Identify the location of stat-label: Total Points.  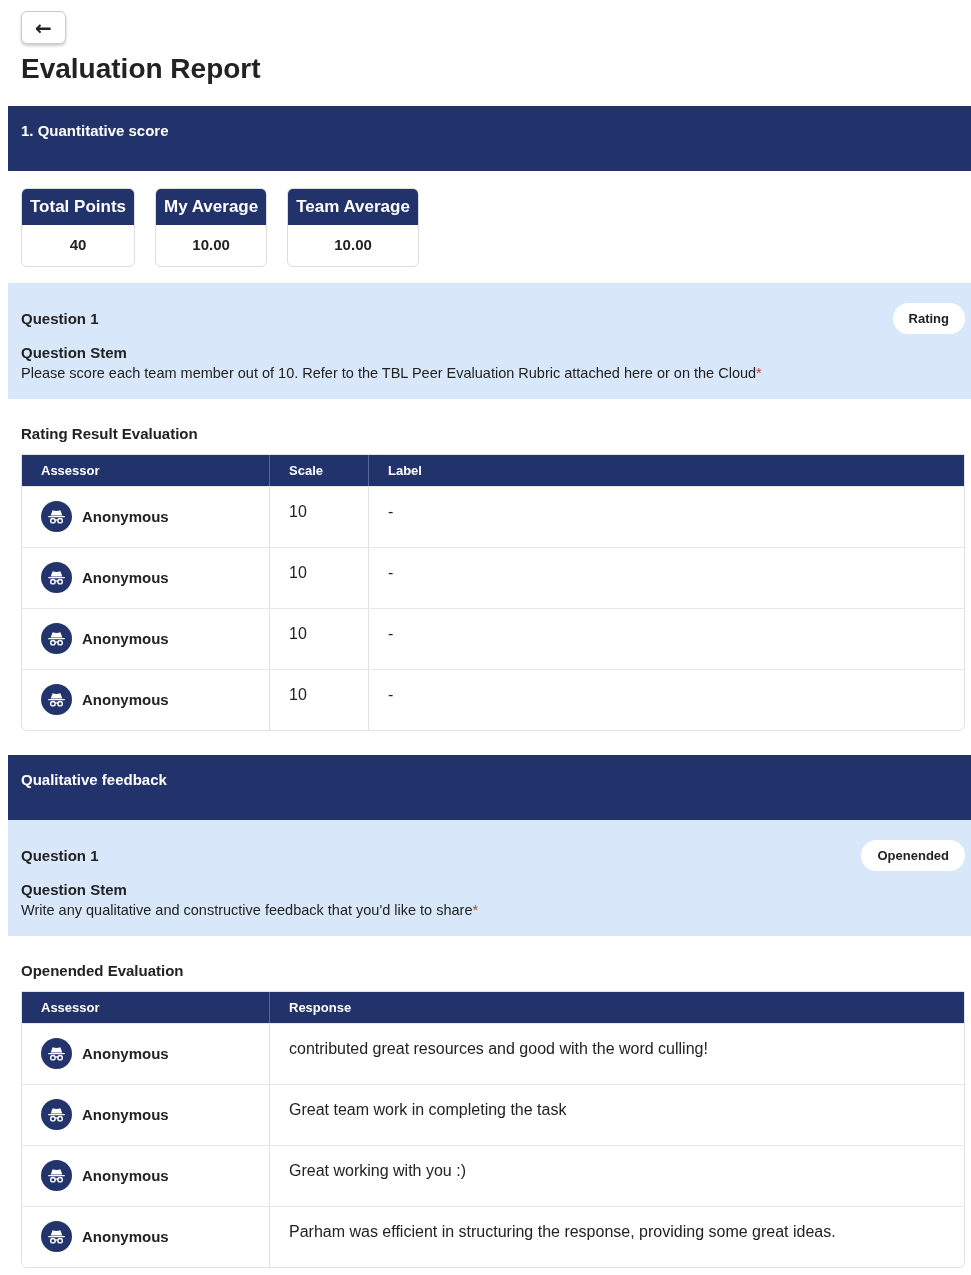
(78, 206).